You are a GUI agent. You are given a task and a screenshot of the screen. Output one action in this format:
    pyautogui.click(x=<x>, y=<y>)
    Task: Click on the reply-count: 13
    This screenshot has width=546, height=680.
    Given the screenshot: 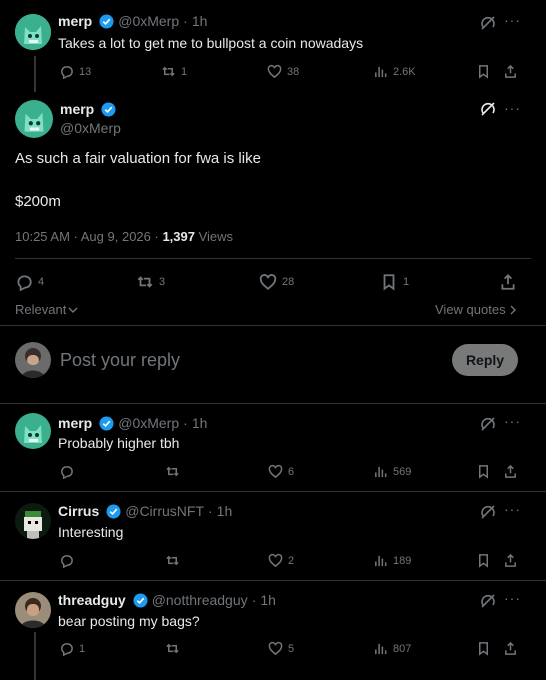 What is the action you would take?
    pyautogui.click(x=85, y=71)
    